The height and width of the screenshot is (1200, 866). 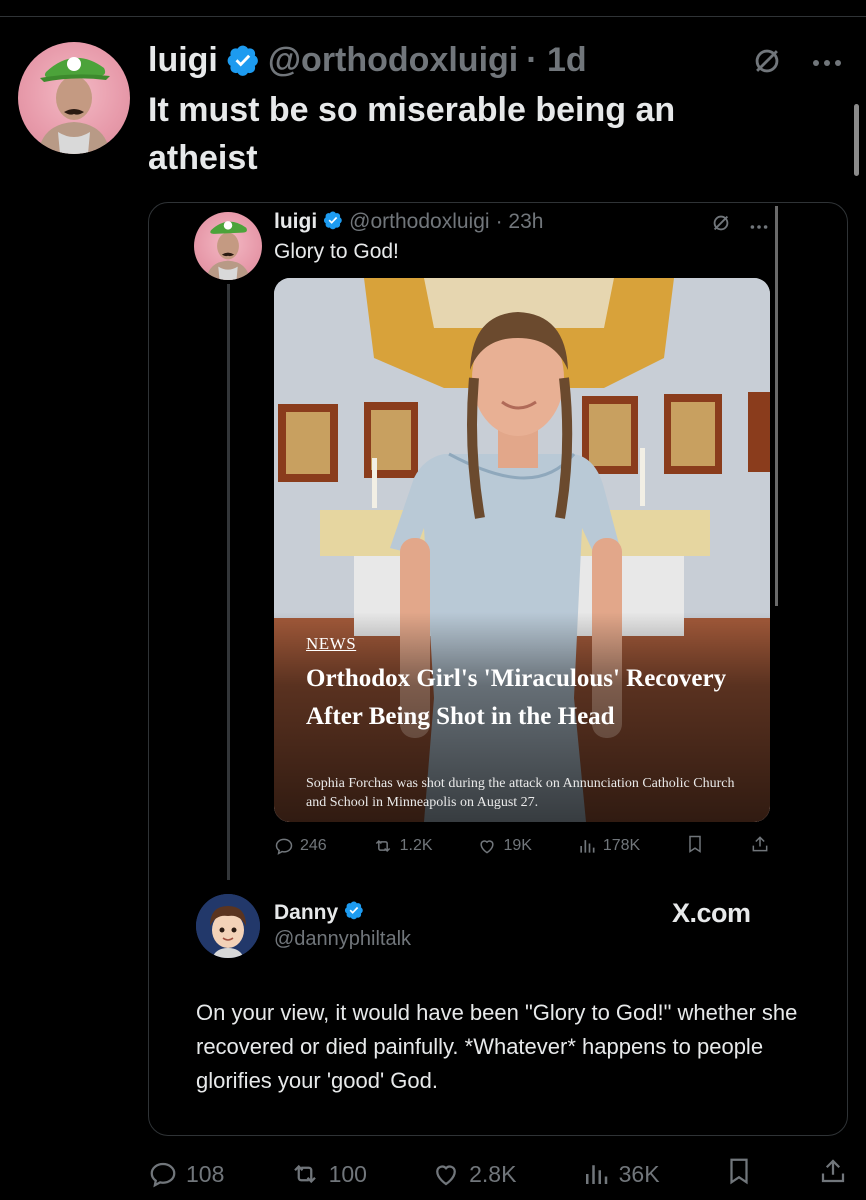 I want to click on quoted-reply-button: 246, so click(x=300, y=846).